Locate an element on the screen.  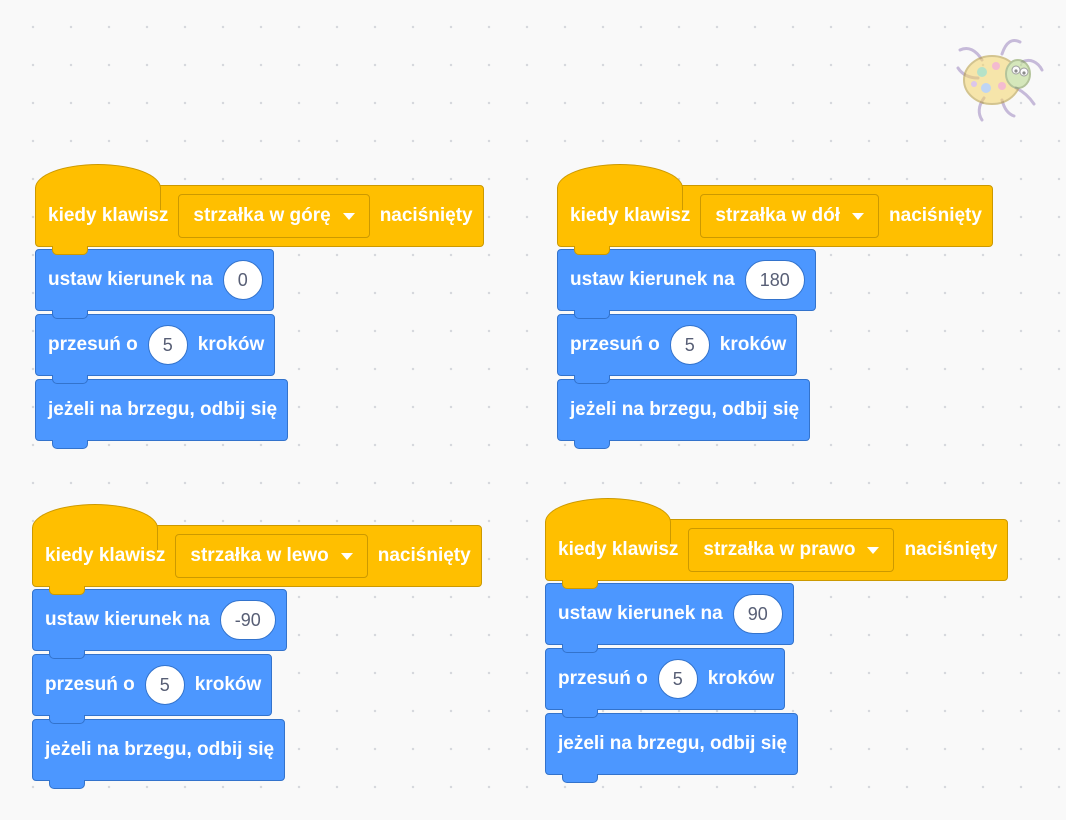
direction-input: -90 is located at coordinates (247, 620).